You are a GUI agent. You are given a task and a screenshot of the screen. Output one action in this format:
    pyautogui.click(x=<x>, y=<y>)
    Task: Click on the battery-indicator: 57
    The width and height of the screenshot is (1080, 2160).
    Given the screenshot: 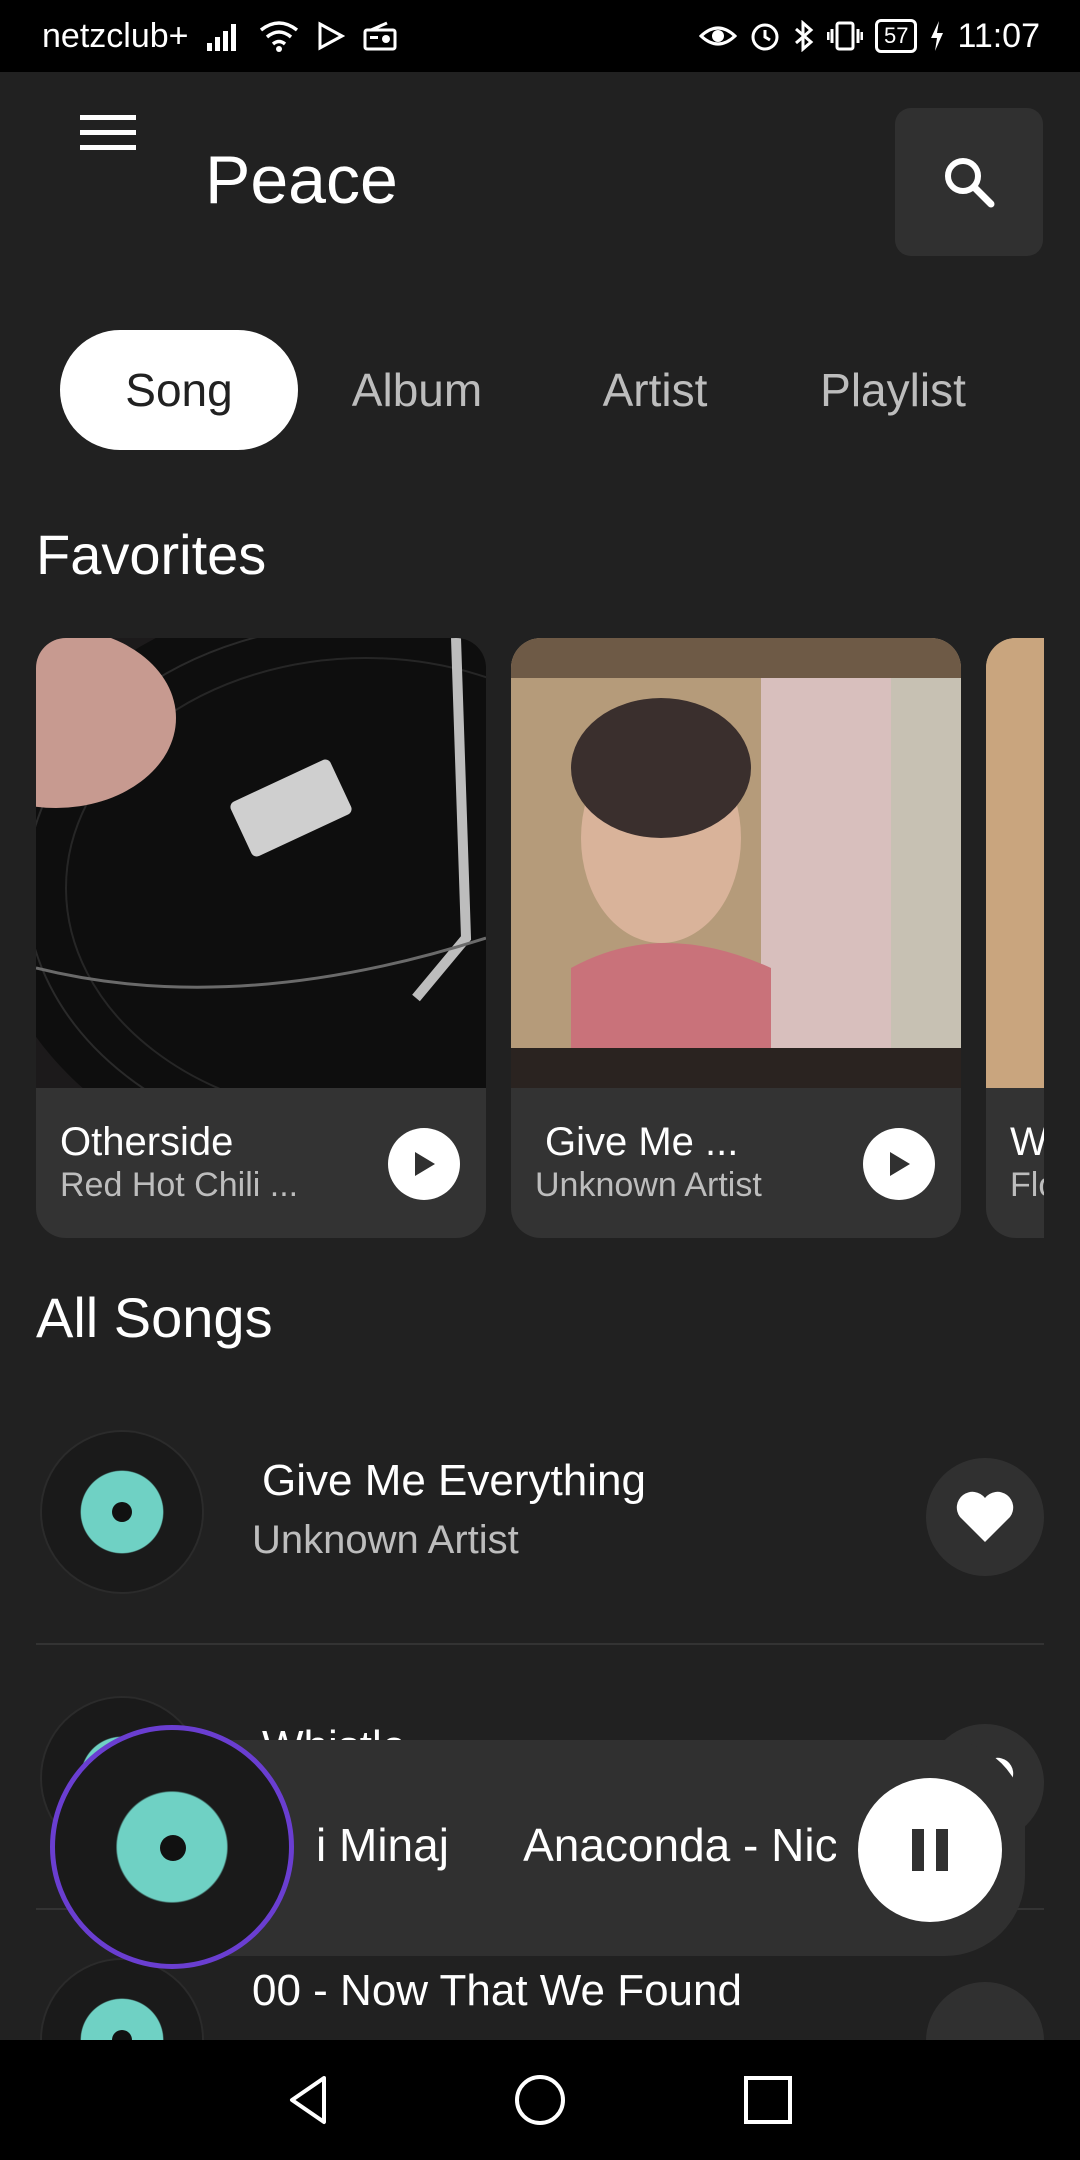 What is the action you would take?
    pyautogui.click(x=896, y=36)
    